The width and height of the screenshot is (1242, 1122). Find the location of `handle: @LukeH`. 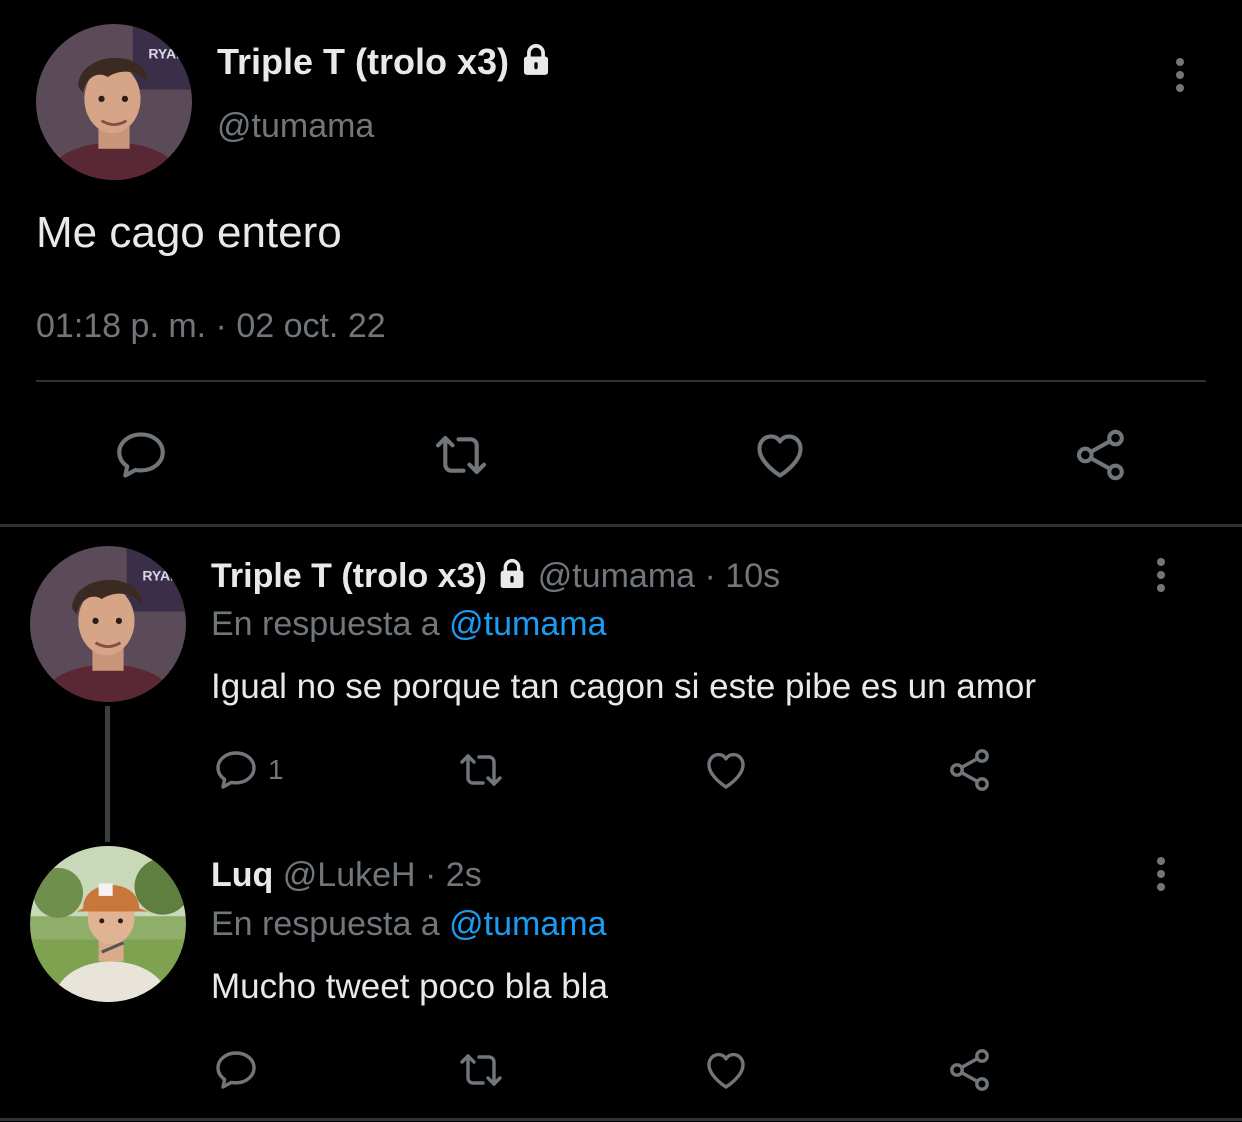

handle: @LukeH is located at coordinates (349, 875).